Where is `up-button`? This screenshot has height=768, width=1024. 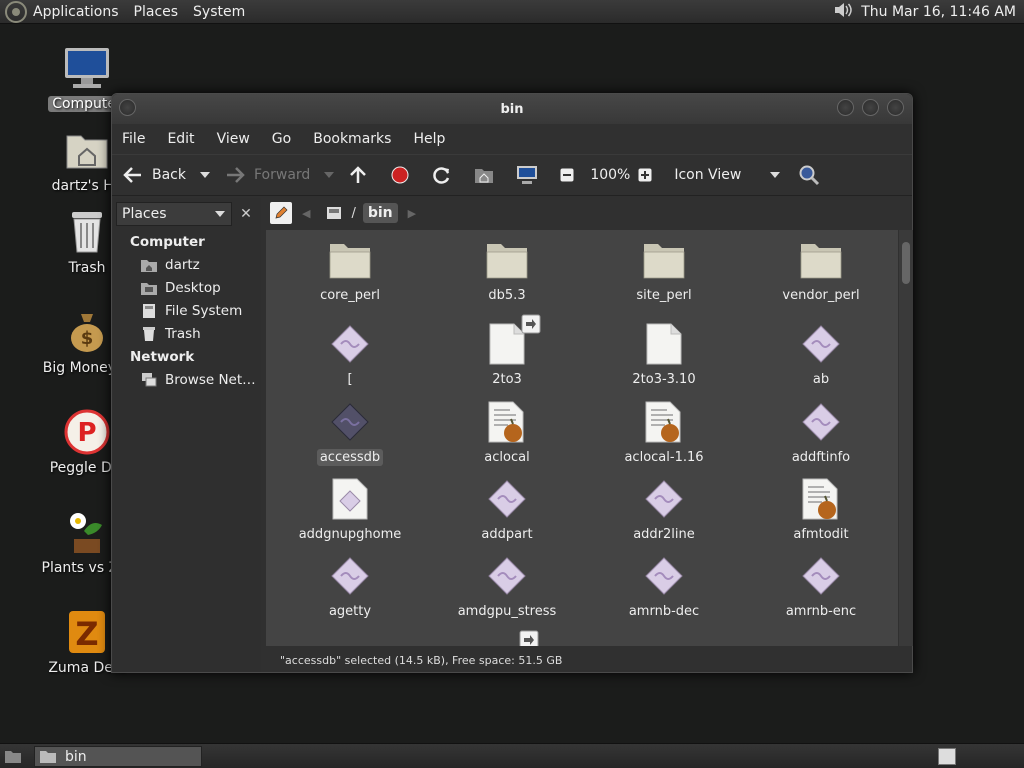
up-button is located at coordinates (362, 175).